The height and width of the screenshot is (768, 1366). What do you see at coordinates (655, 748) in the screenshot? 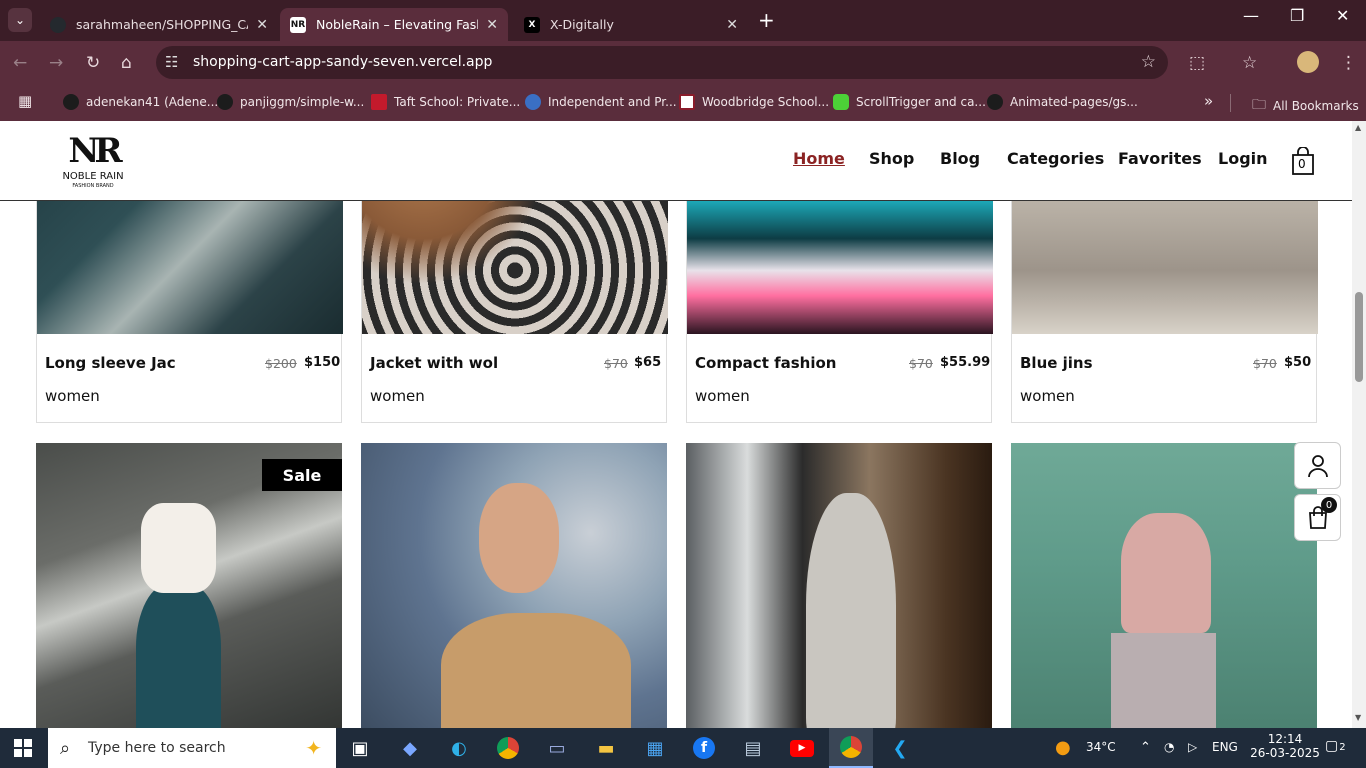
I see `store-icon: ▦` at bounding box center [655, 748].